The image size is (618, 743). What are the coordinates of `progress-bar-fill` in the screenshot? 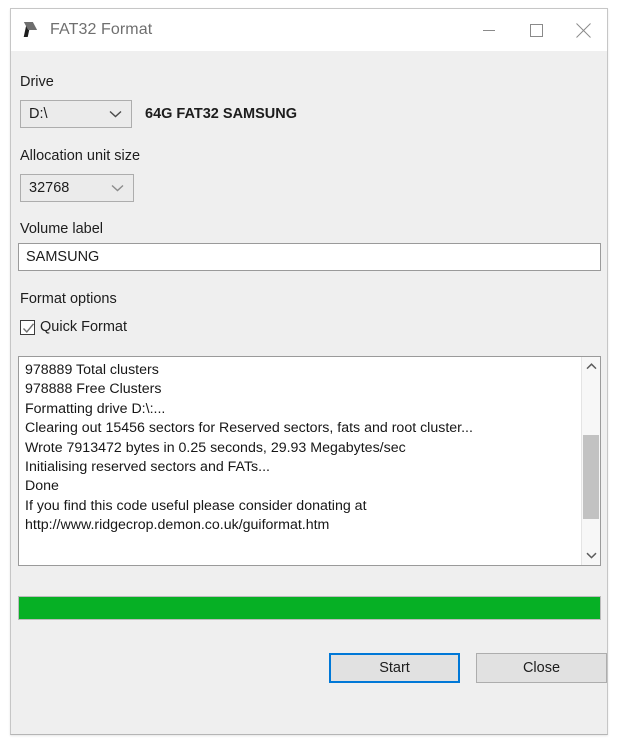 It's located at (309, 608).